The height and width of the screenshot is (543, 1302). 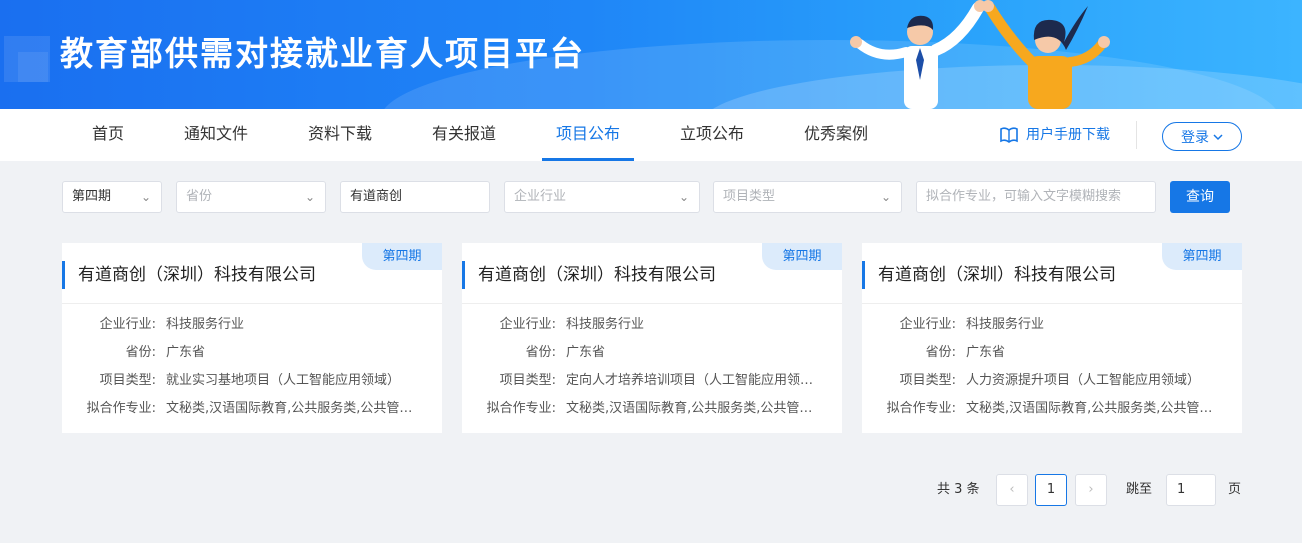 I want to click on field-project-type: 项目类型: 定向人才培养培训项目（人工智能应用领域）, so click(x=652, y=381).